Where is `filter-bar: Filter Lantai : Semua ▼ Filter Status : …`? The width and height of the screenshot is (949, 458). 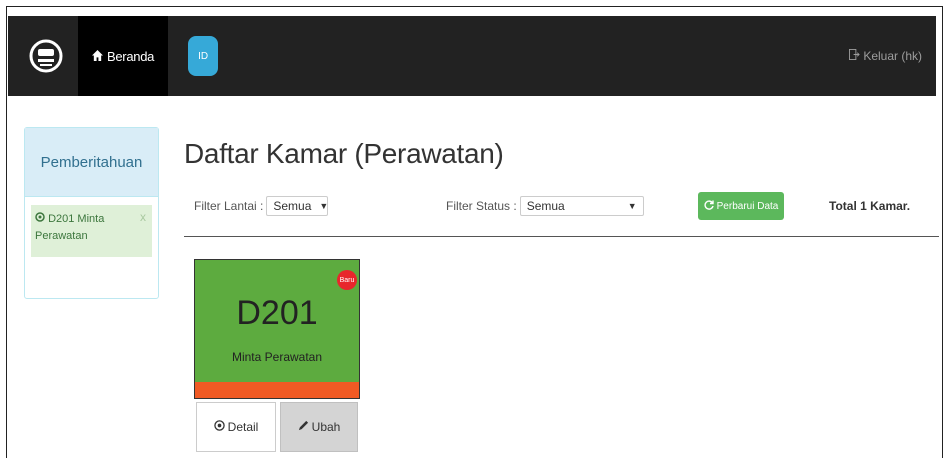 filter-bar: Filter Lantai : Semua ▼ Filter Status : … is located at coordinates (561, 213).